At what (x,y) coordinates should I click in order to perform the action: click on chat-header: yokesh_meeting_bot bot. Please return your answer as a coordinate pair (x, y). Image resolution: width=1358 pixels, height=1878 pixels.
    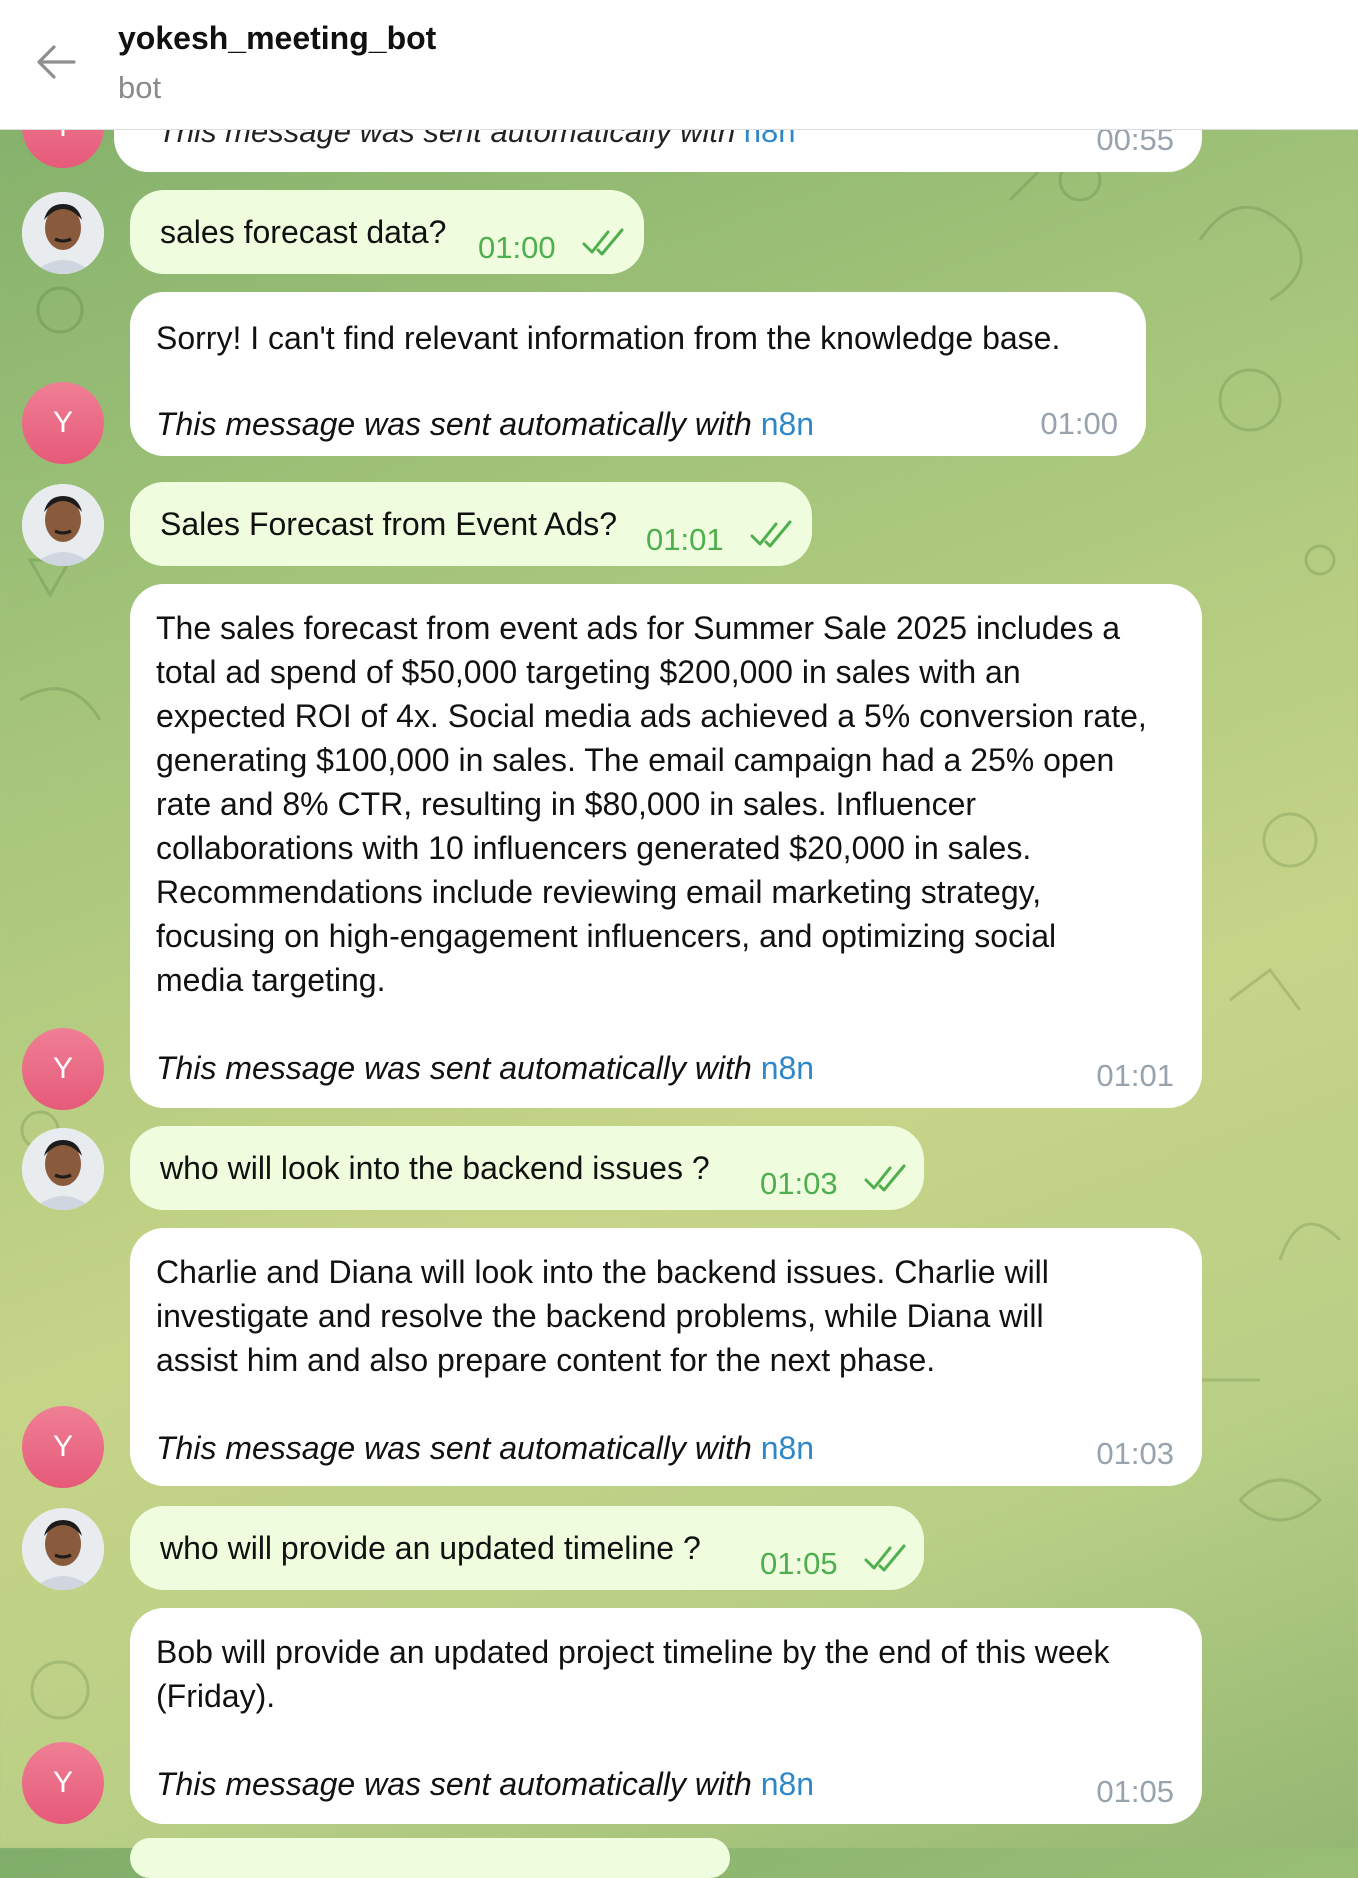
    Looking at the image, I should click on (679, 65).